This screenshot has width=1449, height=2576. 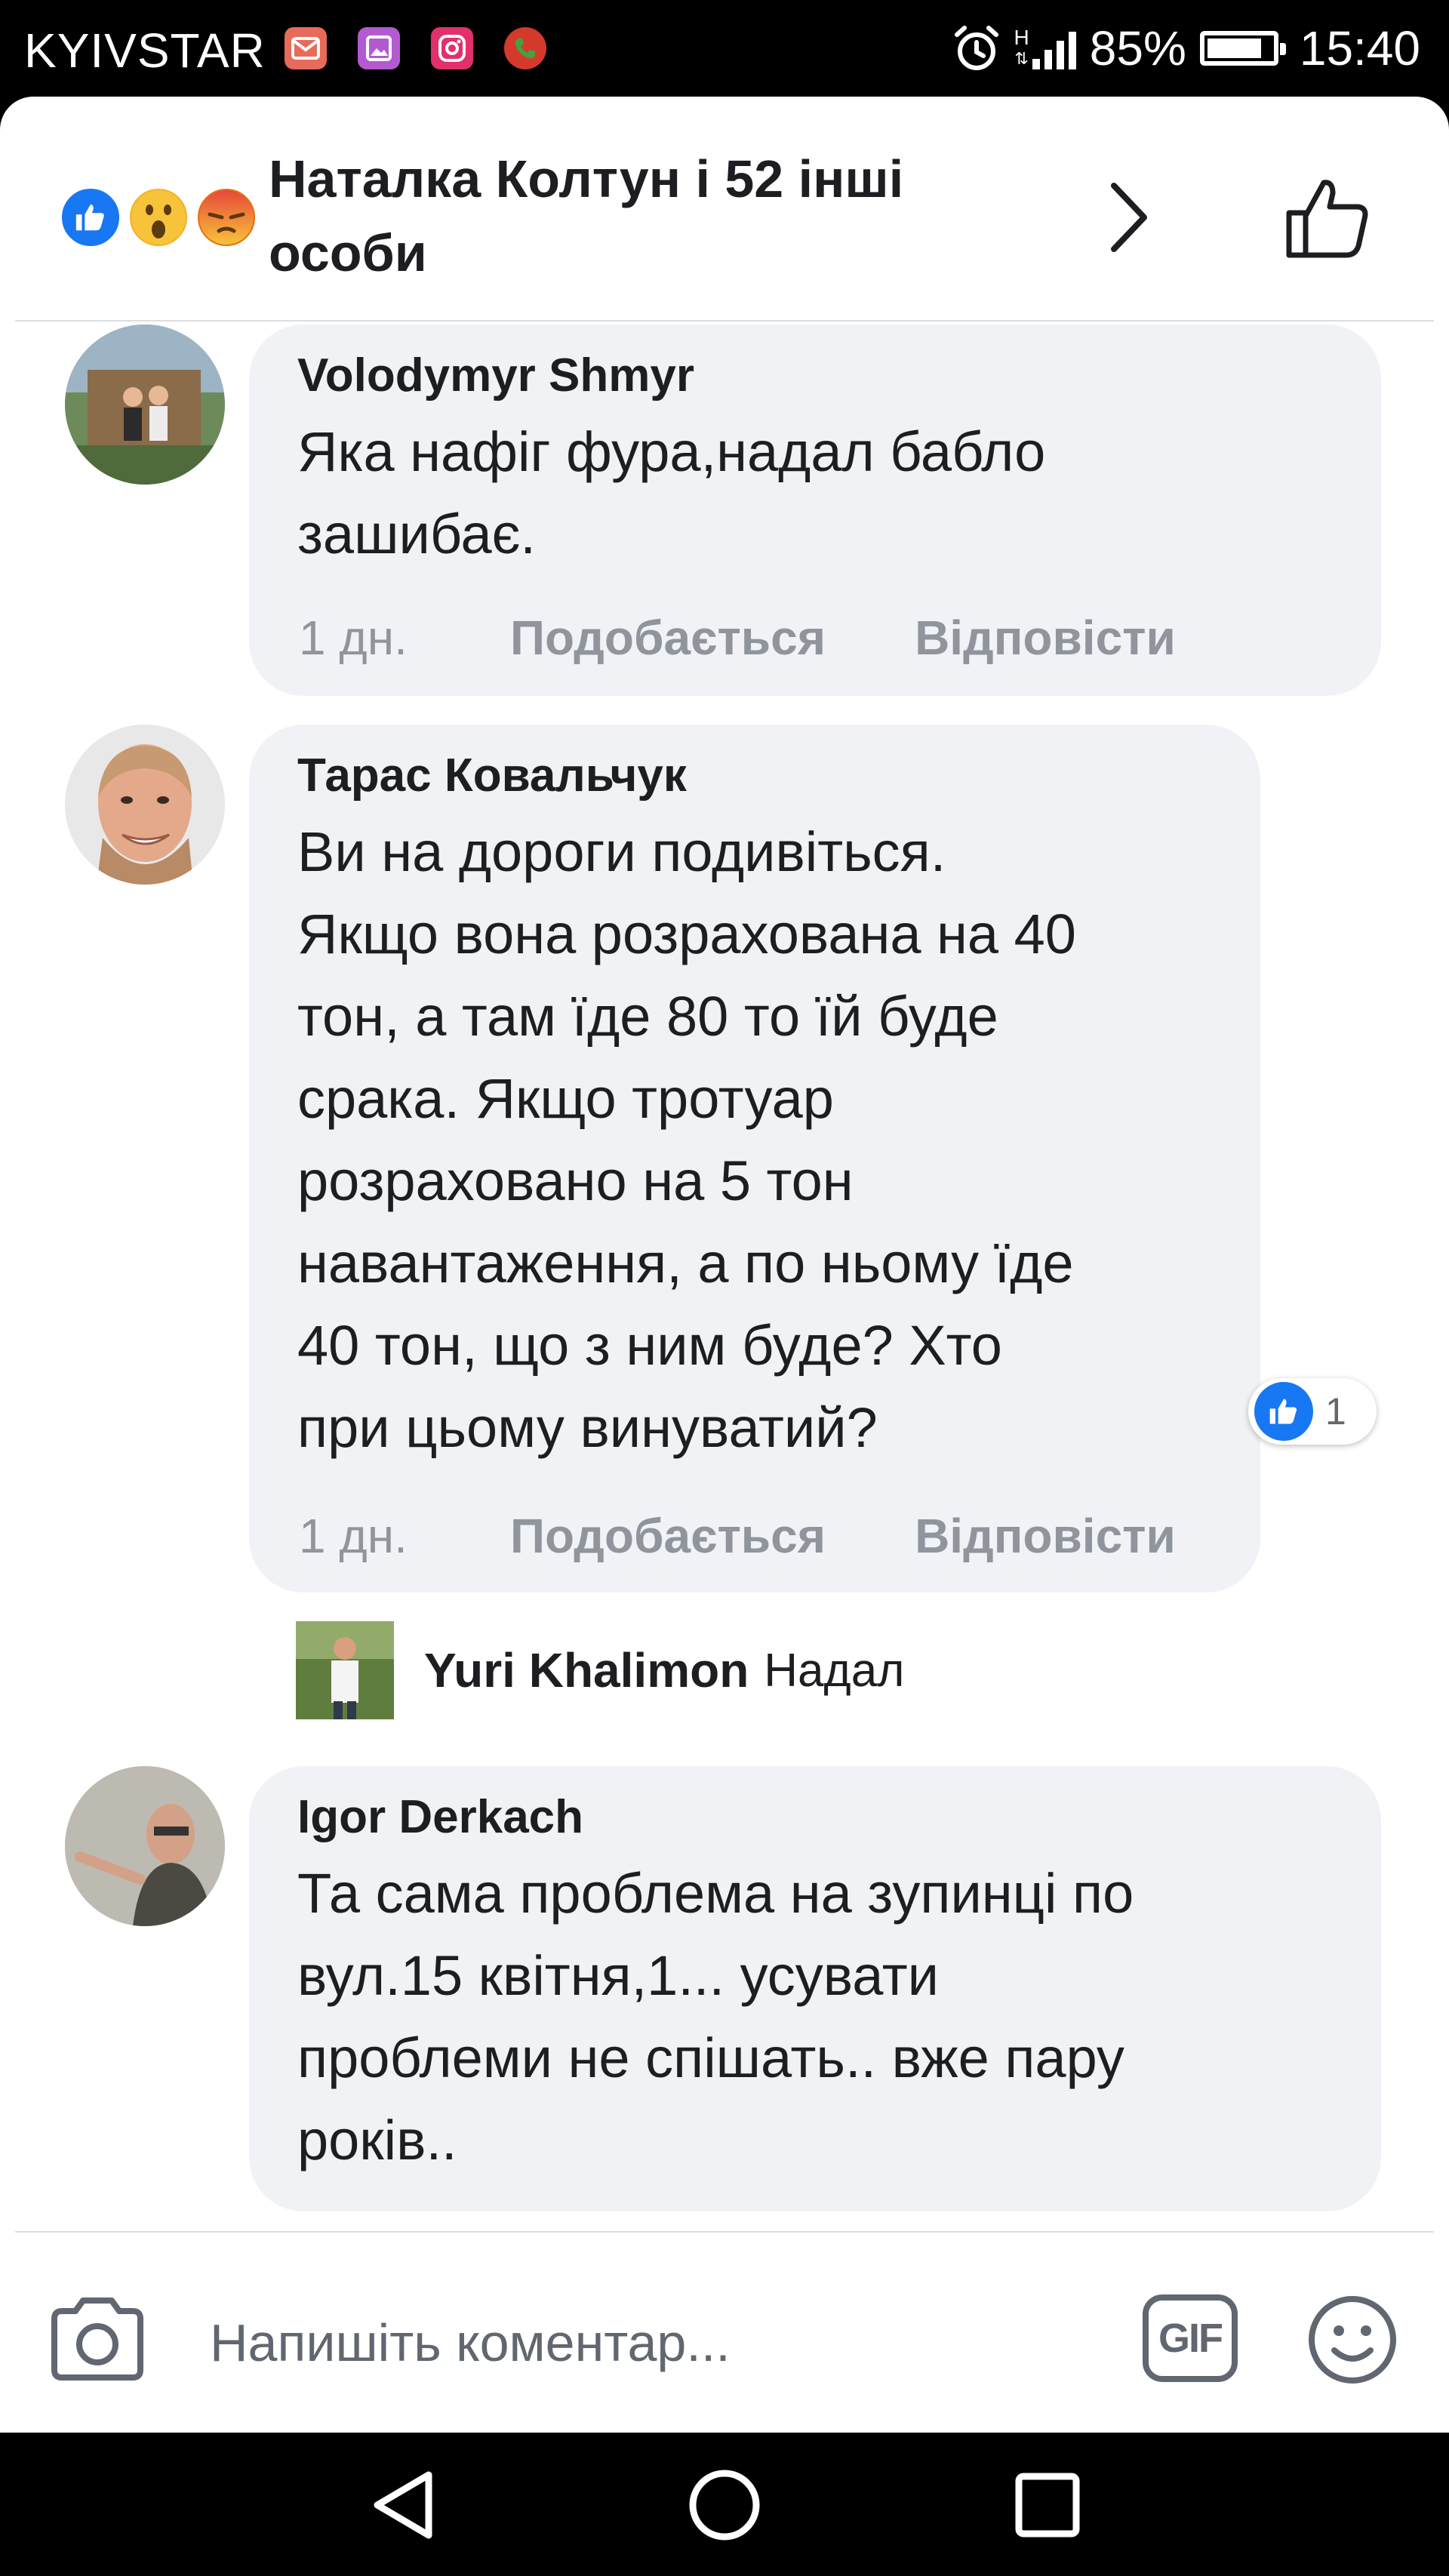 I want to click on status-indicators: H ⇅ 85% 15:40, so click(x=1186, y=48).